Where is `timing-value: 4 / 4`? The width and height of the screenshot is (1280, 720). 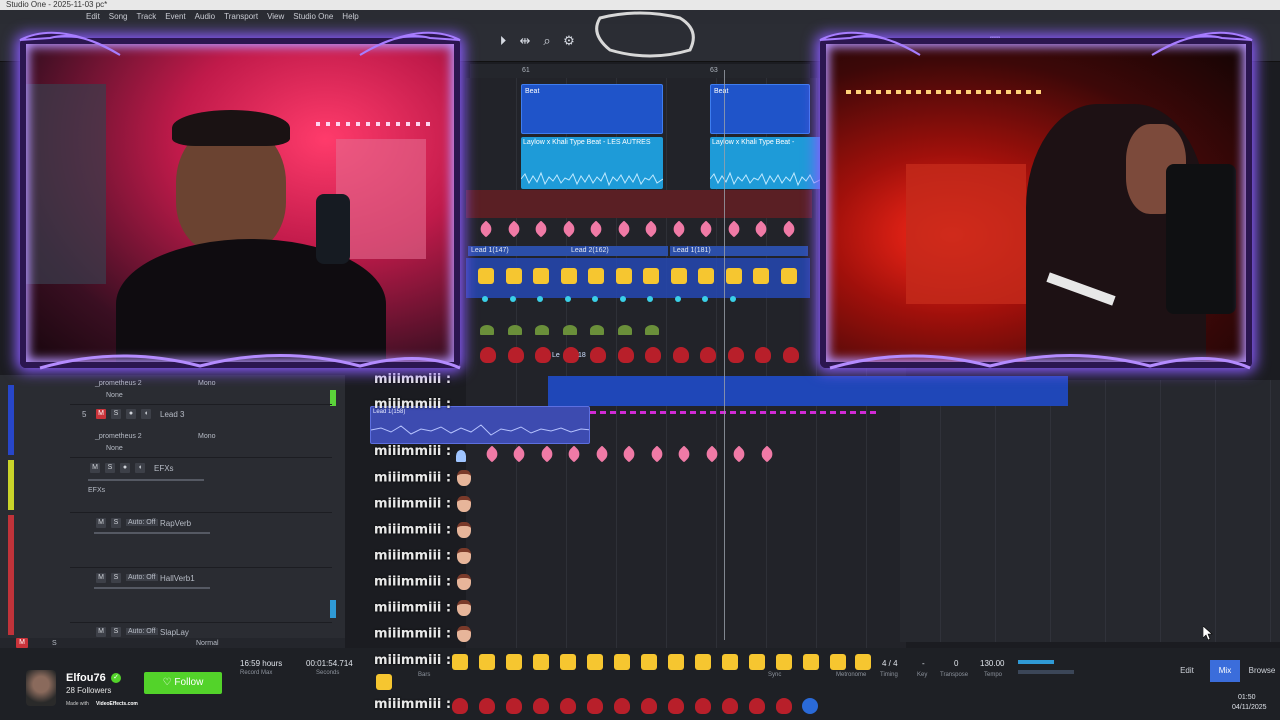 timing-value: 4 / 4 is located at coordinates (890, 663).